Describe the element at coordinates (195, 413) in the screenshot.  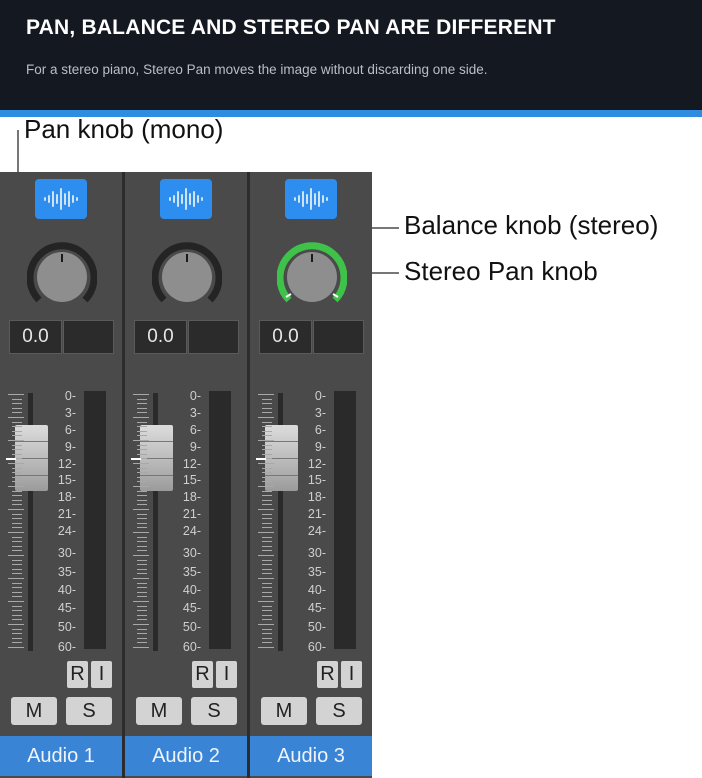
I see `fader-scale-label: 3-` at that location.